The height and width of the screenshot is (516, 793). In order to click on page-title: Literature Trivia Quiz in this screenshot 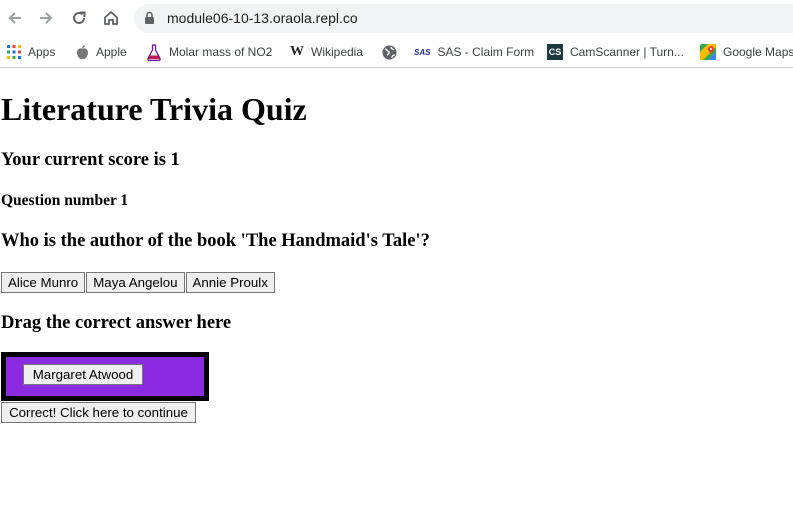, I will do `click(154, 109)`.